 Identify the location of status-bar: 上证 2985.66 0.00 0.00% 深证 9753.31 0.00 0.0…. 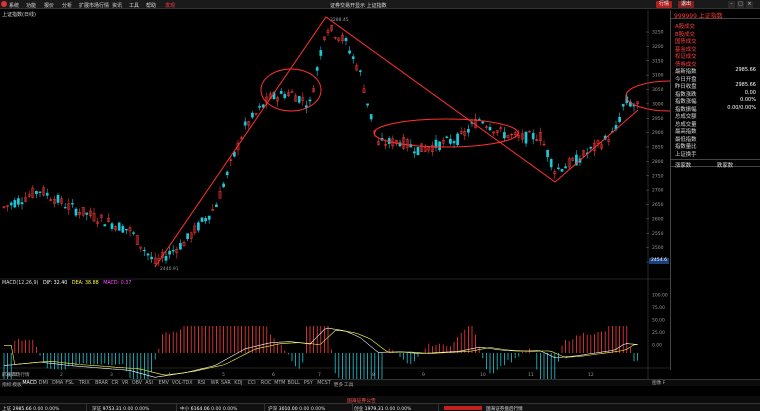
(380, 407).